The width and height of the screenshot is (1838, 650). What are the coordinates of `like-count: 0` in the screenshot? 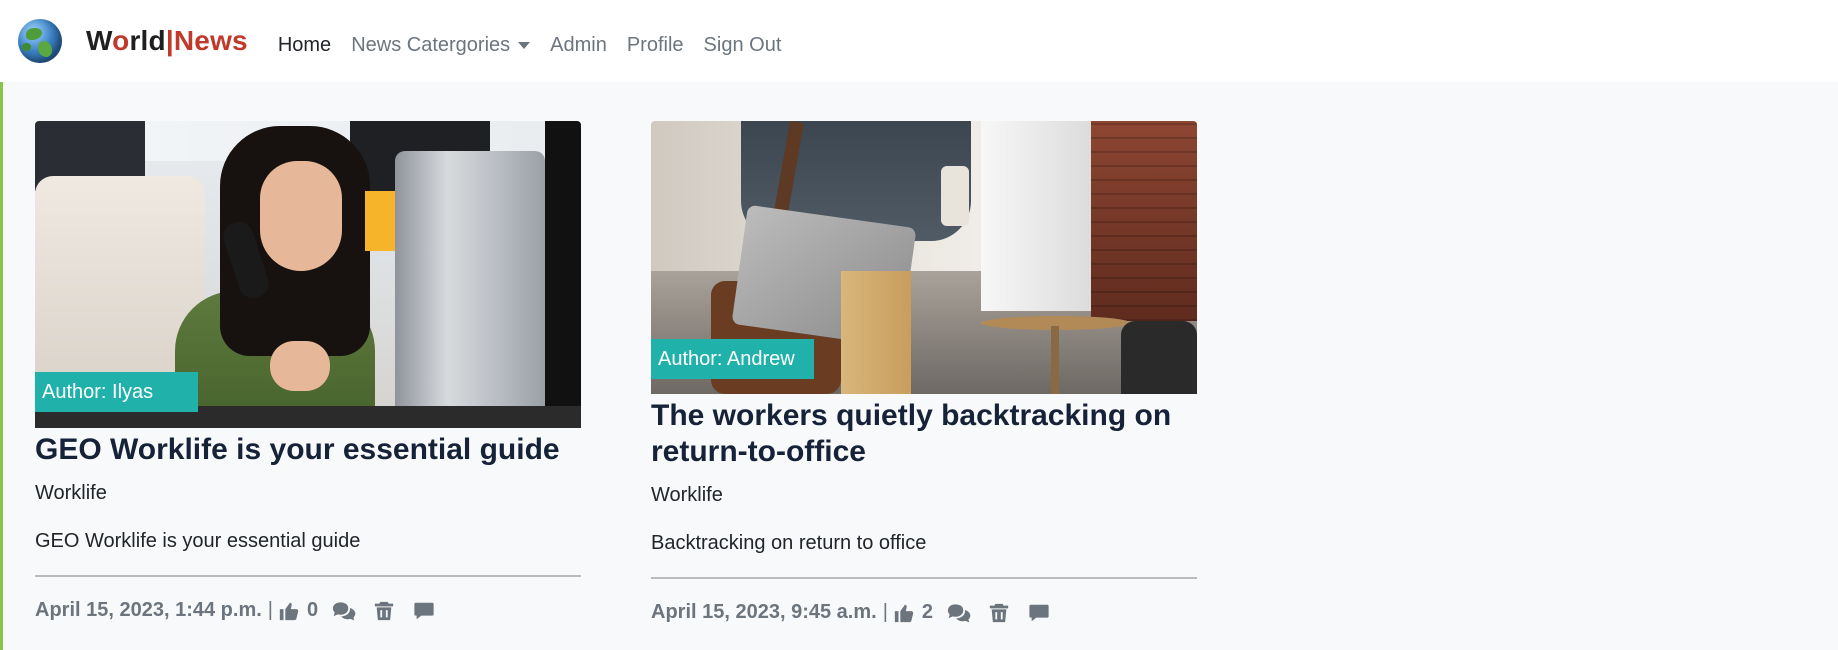 It's located at (312, 610).